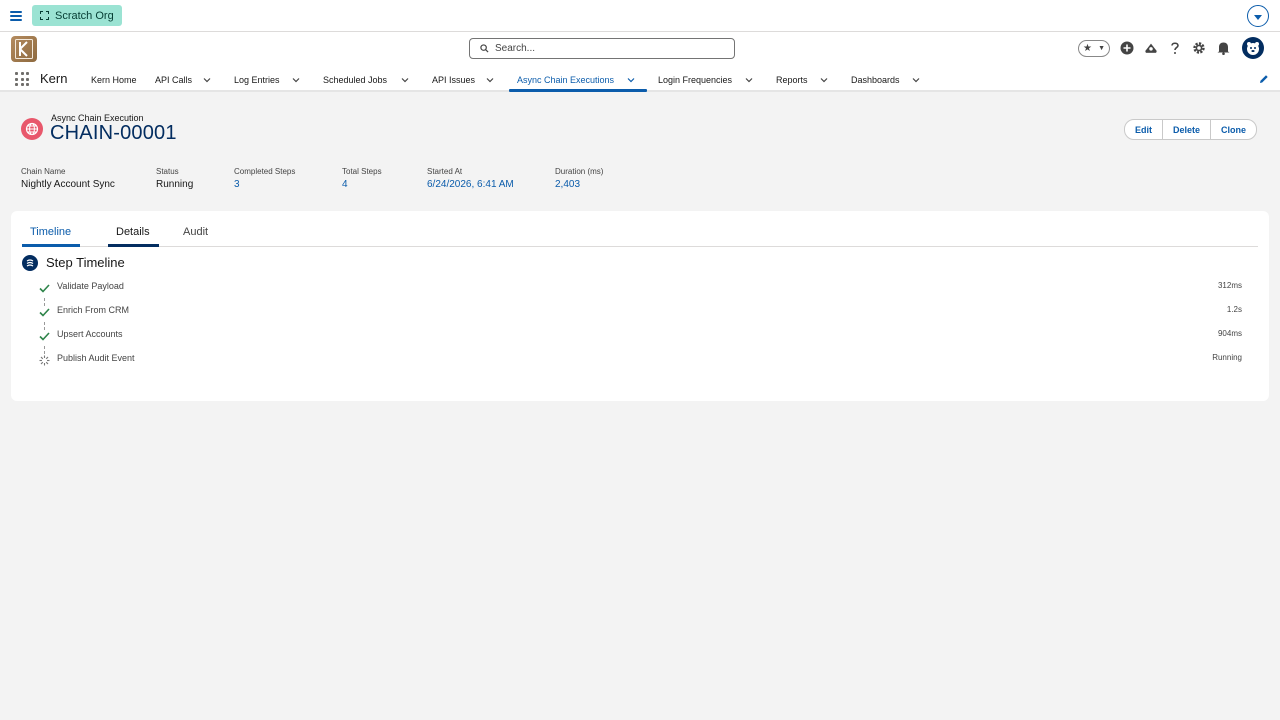 The width and height of the screenshot is (1280, 720). Describe the element at coordinates (1264, 79) in the screenshot. I see `edit-nav-pencil-icon` at that location.